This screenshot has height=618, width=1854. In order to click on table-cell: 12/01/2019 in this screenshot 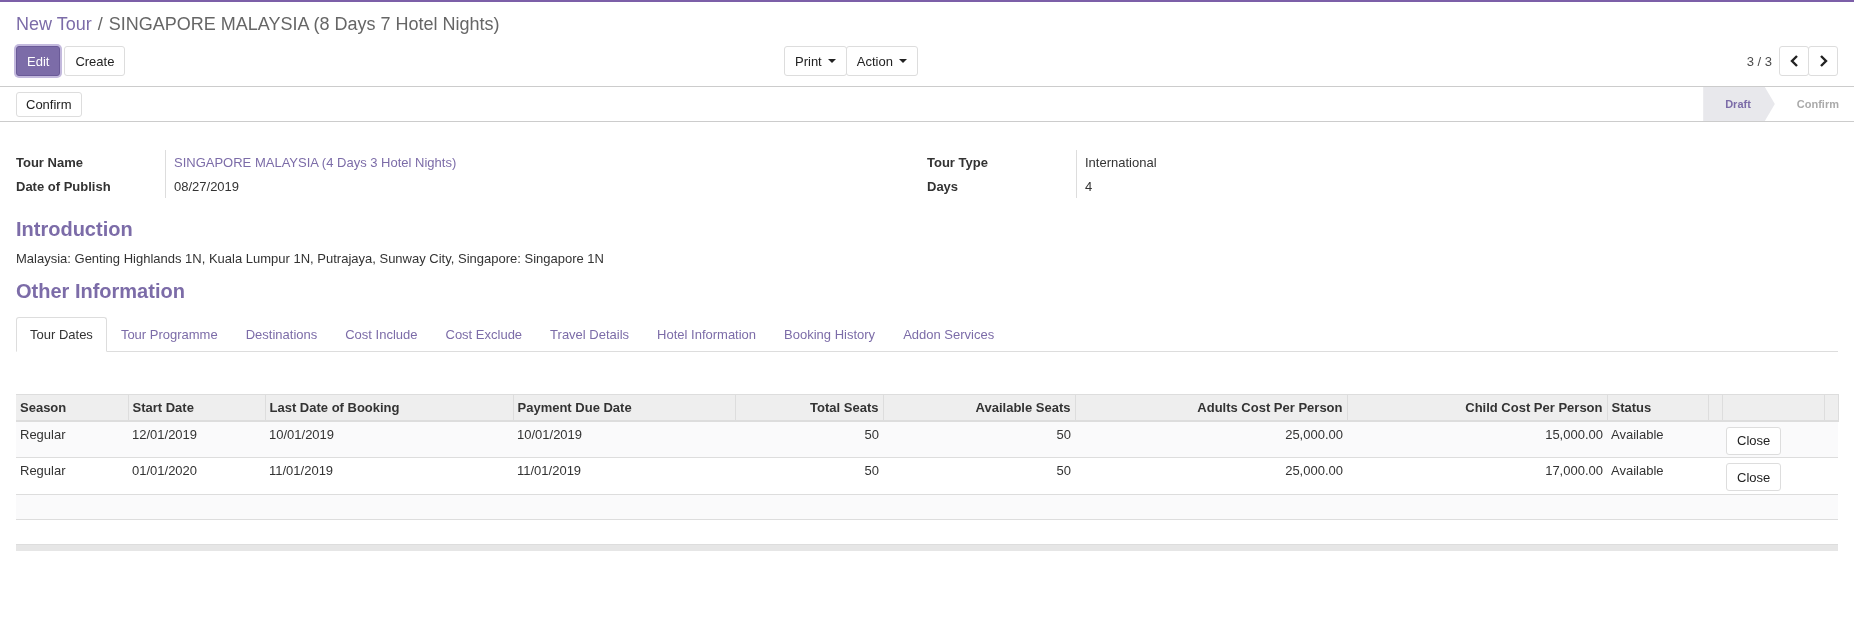, I will do `click(196, 439)`.